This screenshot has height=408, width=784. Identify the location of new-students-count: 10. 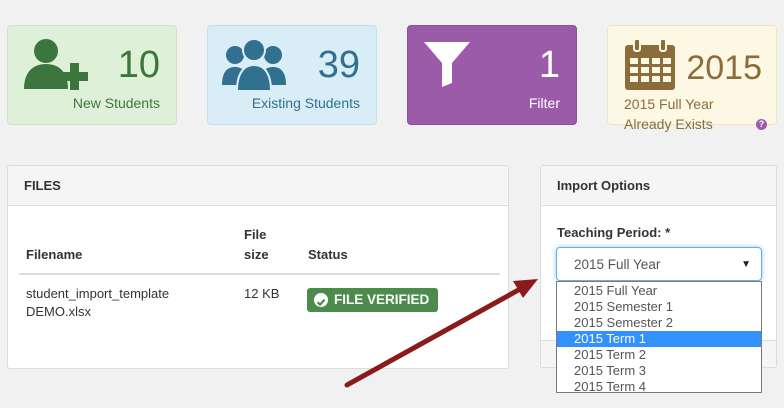
(138, 65).